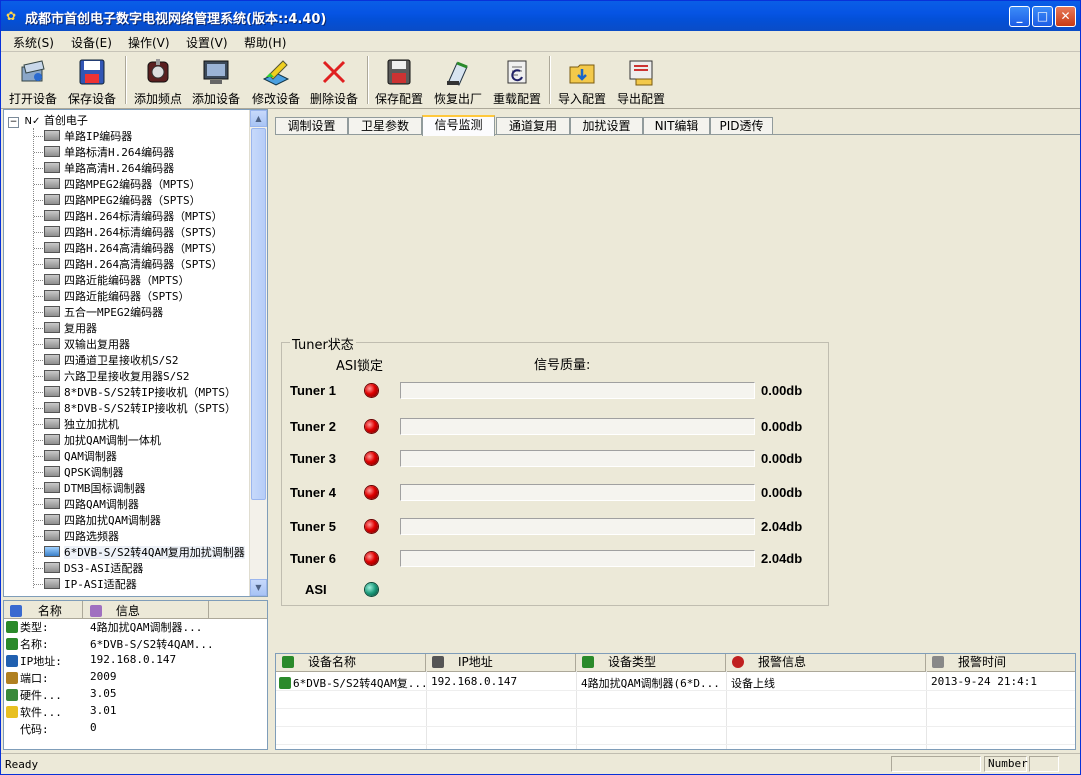 The width and height of the screenshot is (1081, 775). Describe the element at coordinates (826, 662) in the screenshot. I see `alarm-col-alarm-info: 报警信息` at that location.